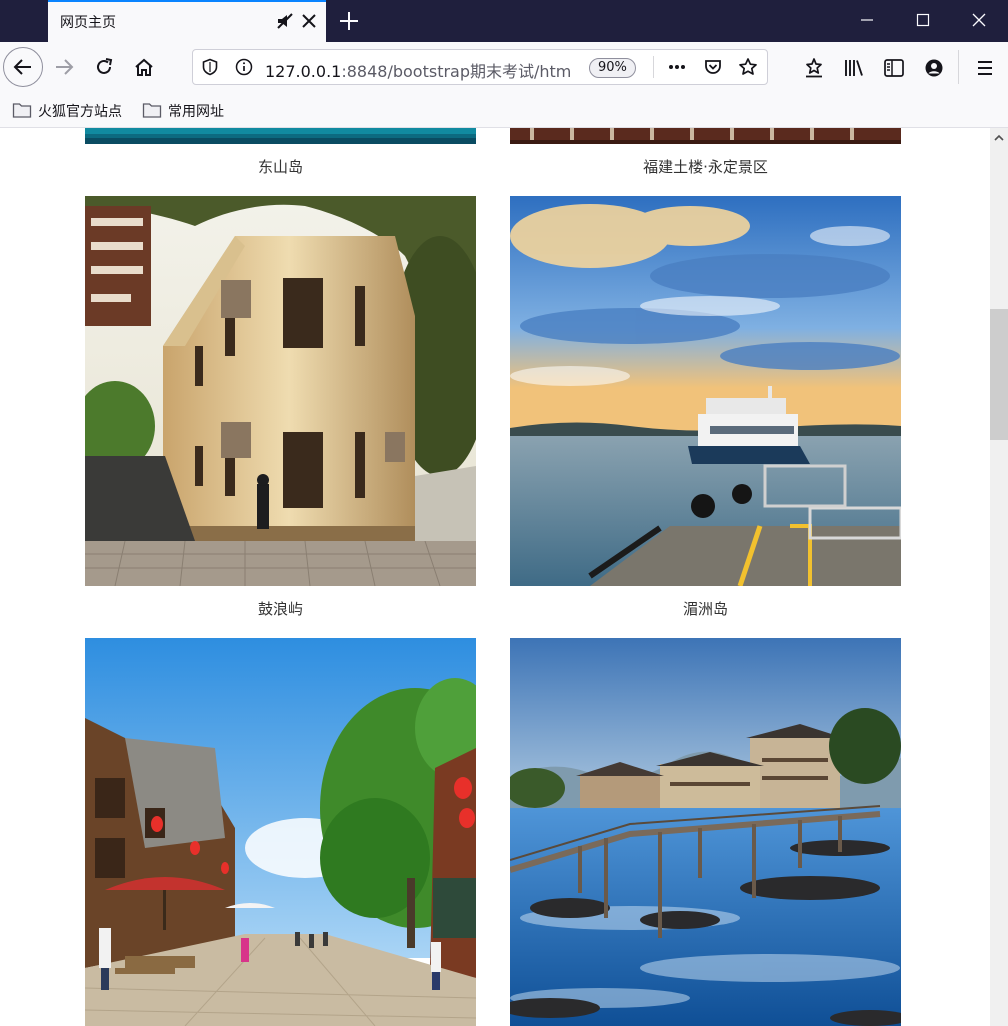 This screenshot has height=1026, width=1008. I want to click on caption-meizhou: 湄洲岛, so click(705, 609).